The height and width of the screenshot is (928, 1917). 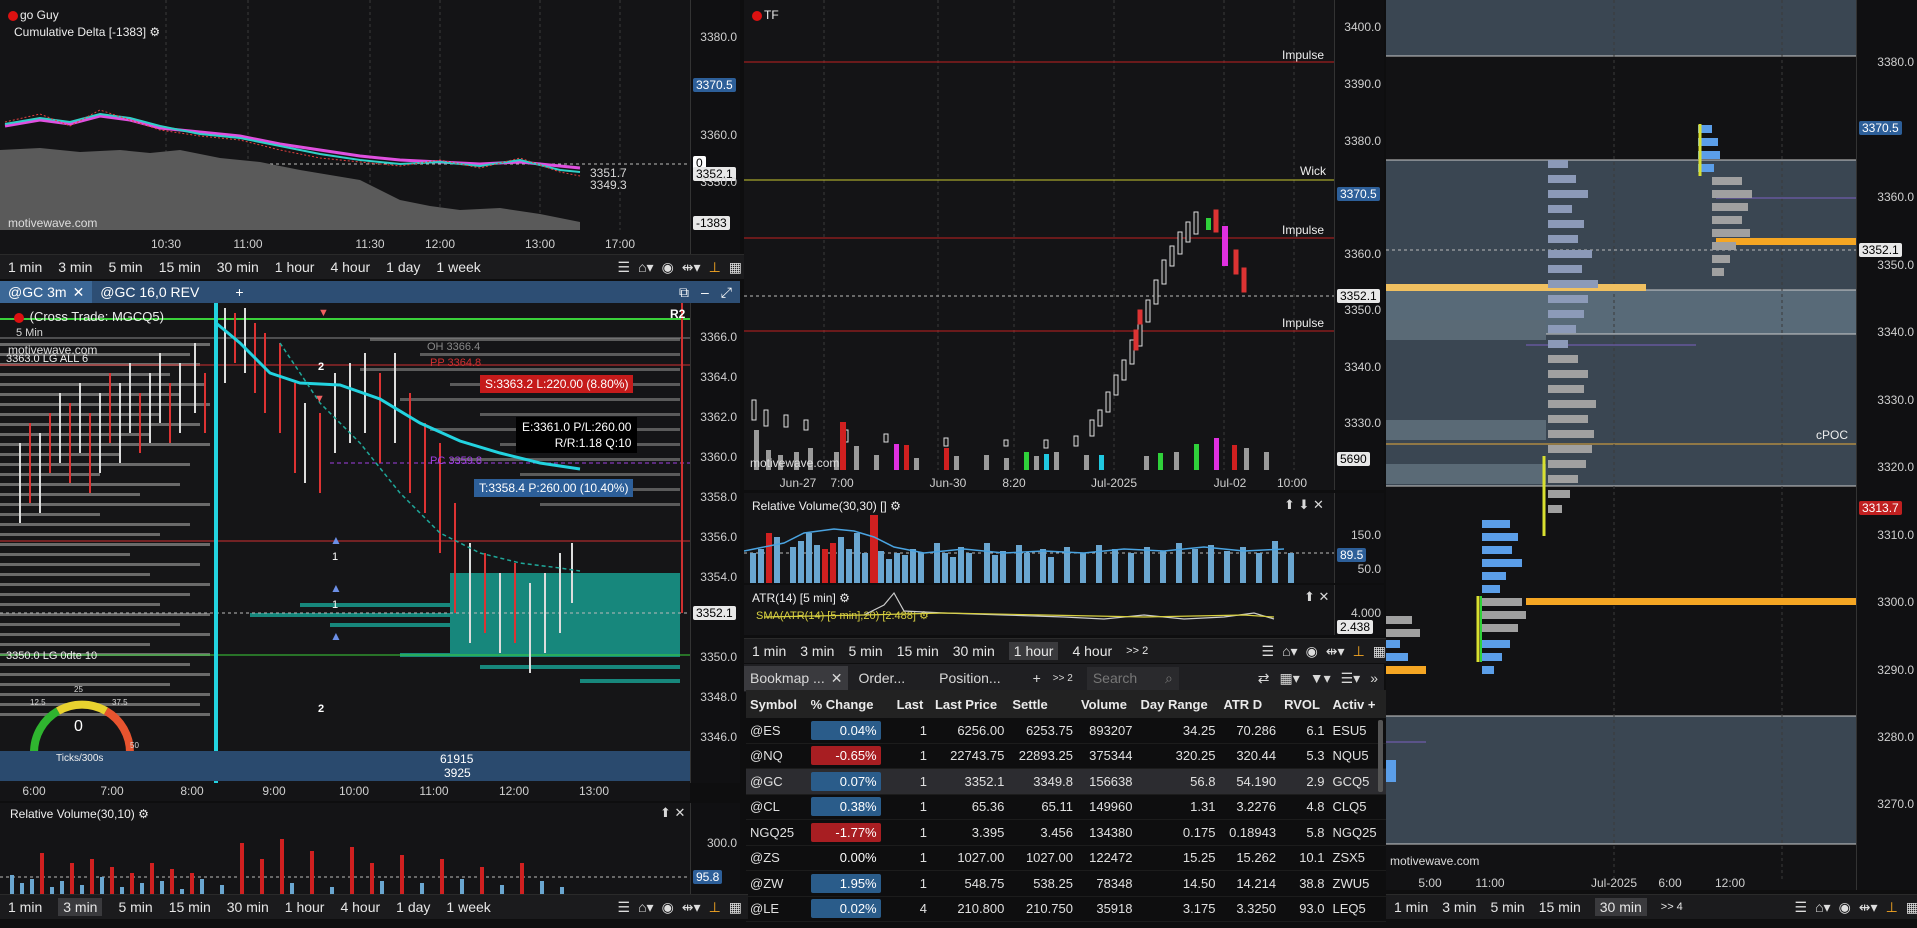 I want to click on col-last: Last, so click(x=911, y=704).